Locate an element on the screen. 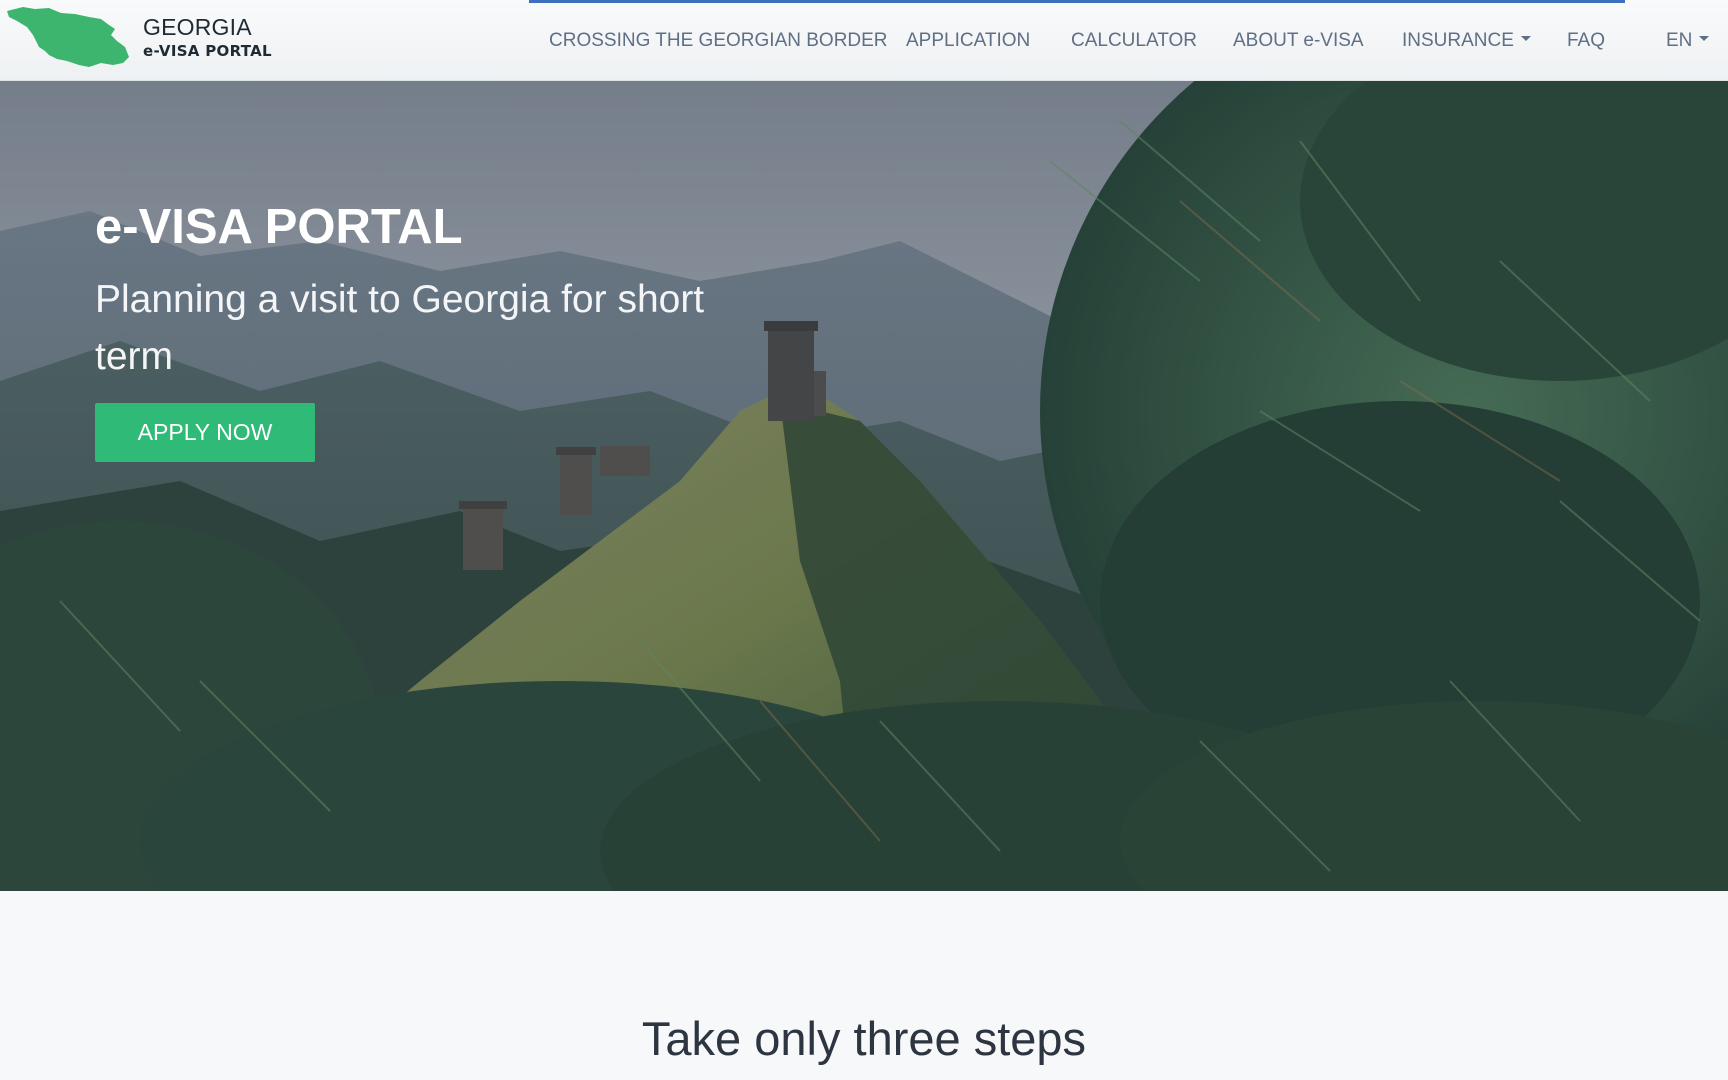 This screenshot has width=1728, height=1080. language-selector: EN is located at coordinates (1688, 41).